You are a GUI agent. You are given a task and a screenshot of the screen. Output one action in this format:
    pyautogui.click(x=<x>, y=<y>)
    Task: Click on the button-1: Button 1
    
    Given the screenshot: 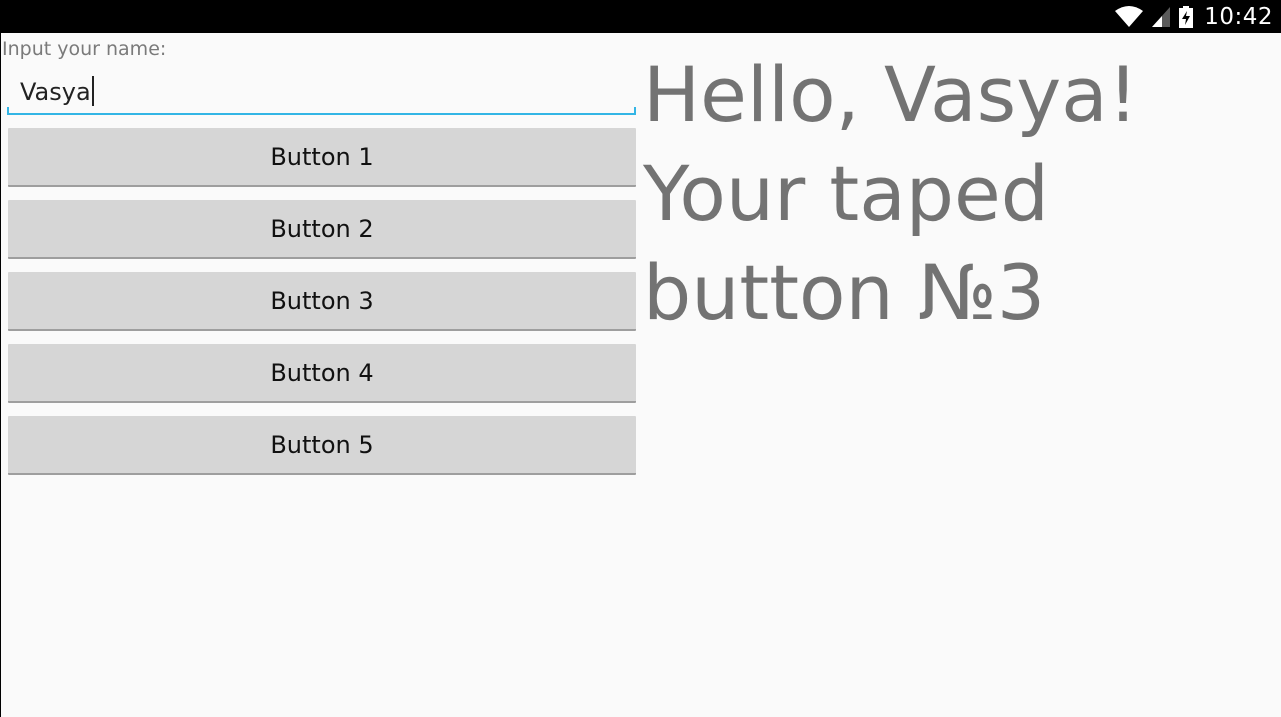 What is the action you would take?
    pyautogui.click(x=322, y=157)
    